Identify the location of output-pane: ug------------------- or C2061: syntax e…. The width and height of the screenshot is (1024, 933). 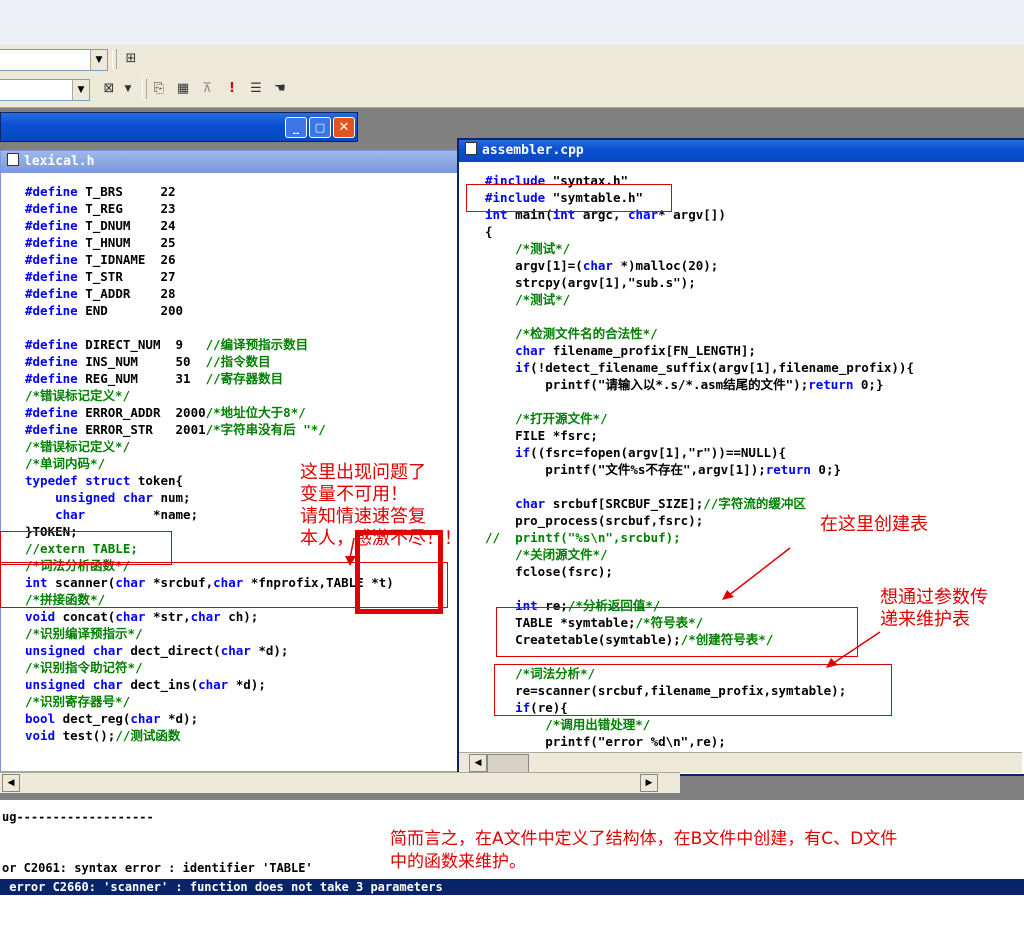
(512, 866).